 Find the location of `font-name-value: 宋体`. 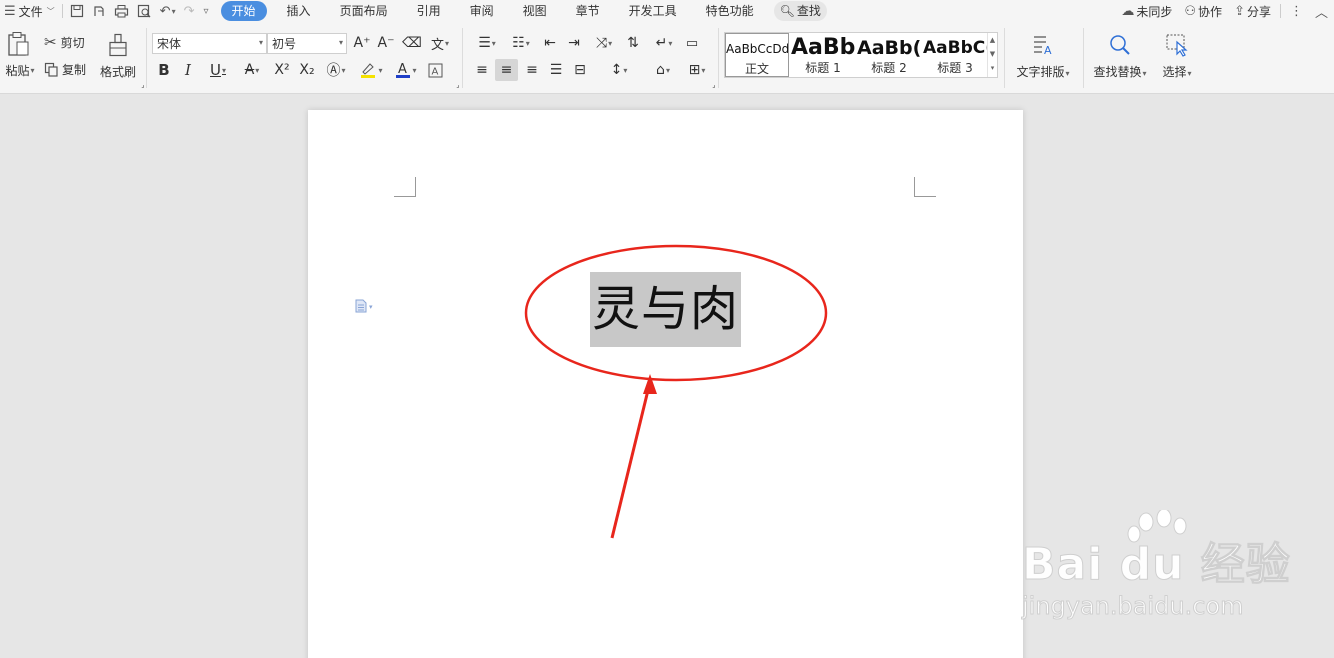

font-name-value: 宋体 is located at coordinates (169, 44).